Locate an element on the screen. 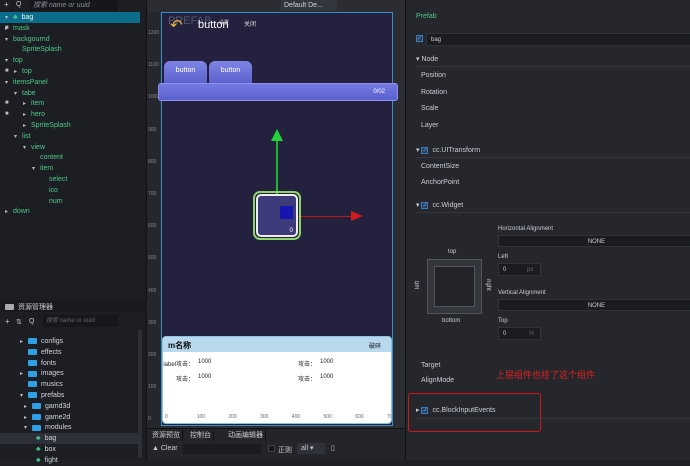 The height and width of the screenshot is (466, 690). hierarchy-node: ■ ▸ item is located at coordinates (70, 103).